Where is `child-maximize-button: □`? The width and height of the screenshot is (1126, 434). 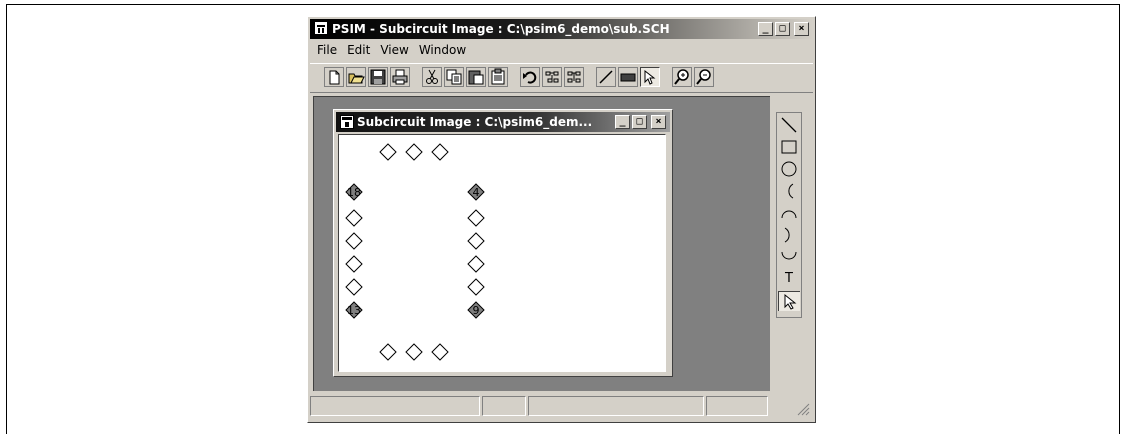
child-maximize-button: □ is located at coordinates (639, 122).